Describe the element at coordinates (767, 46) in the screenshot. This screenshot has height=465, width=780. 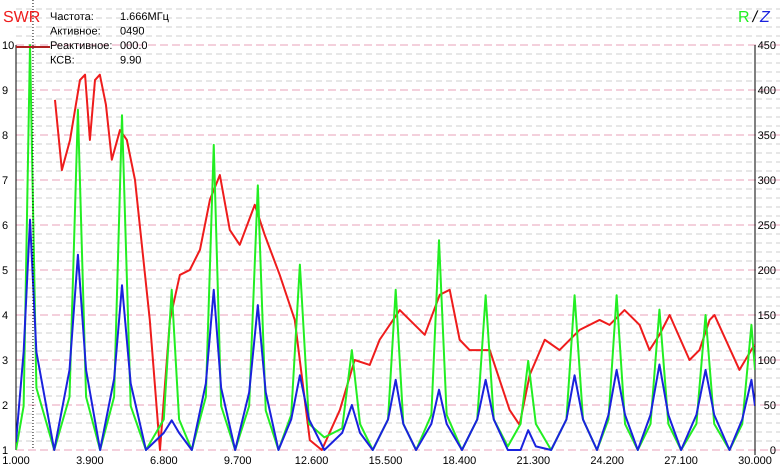
I see `axis-tick-label: 450` at that location.